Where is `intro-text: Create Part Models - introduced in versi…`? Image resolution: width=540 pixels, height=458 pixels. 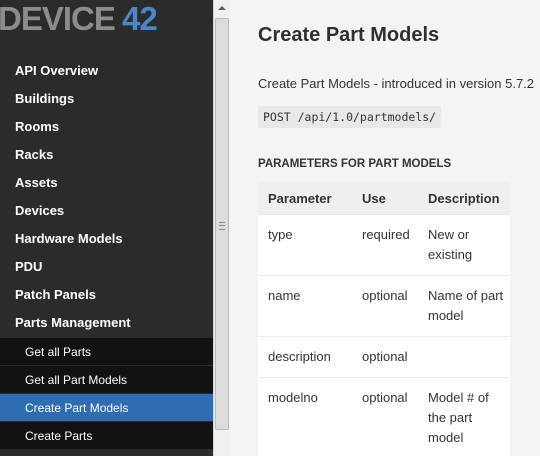 intro-text: Create Part Models - introduced in versi… is located at coordinates (396, 83).